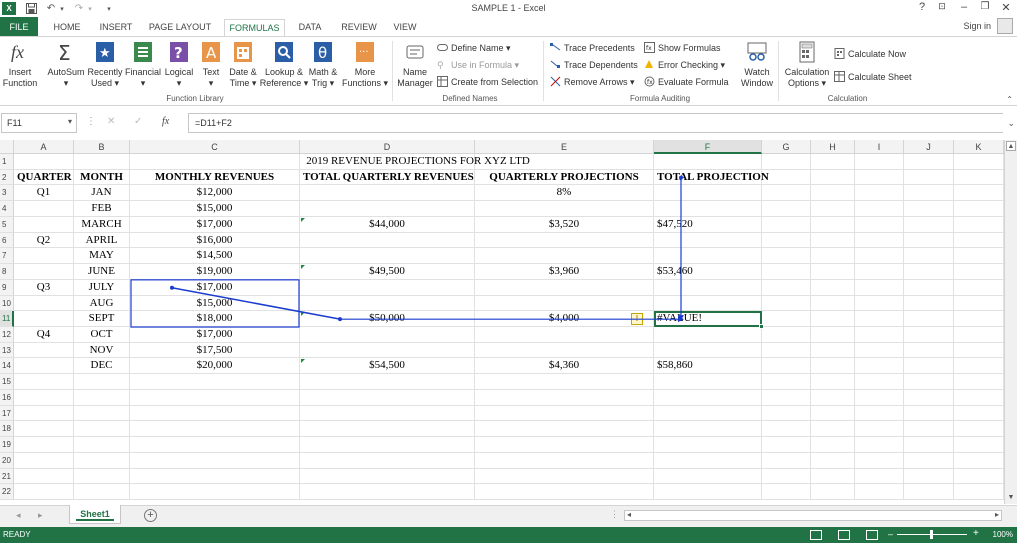  I want to click on horizontal-scrollbar: ◂ ▸, so click(813, 515).